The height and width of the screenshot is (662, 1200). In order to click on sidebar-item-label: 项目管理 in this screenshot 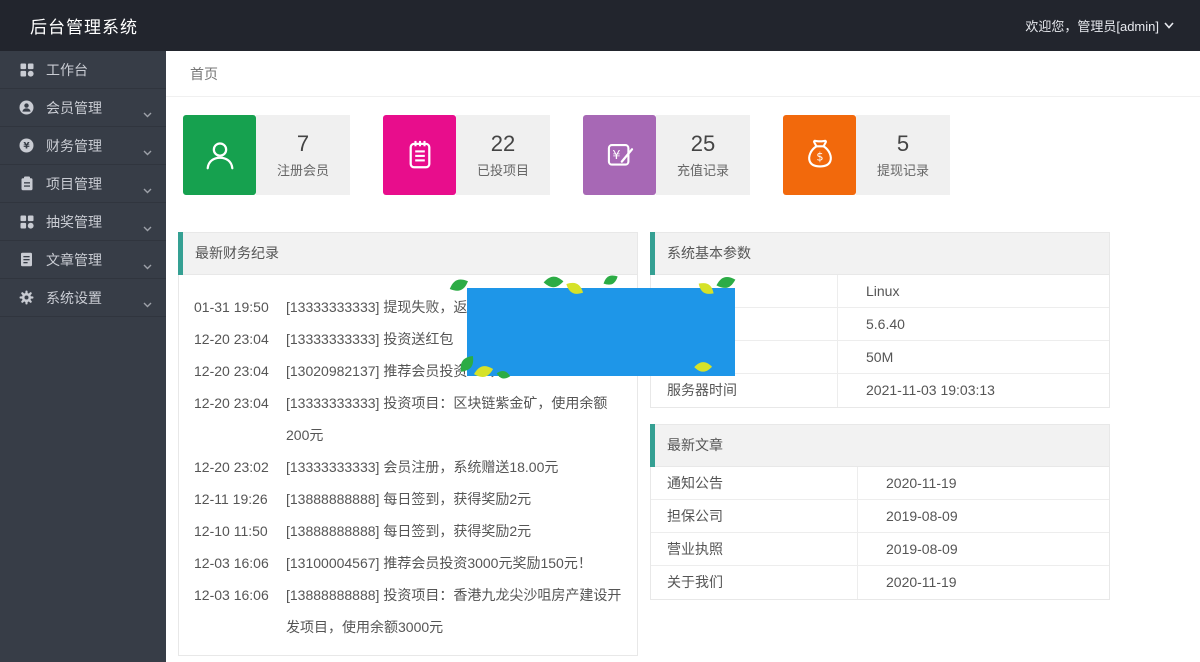, I will do `click(74, 183)`.